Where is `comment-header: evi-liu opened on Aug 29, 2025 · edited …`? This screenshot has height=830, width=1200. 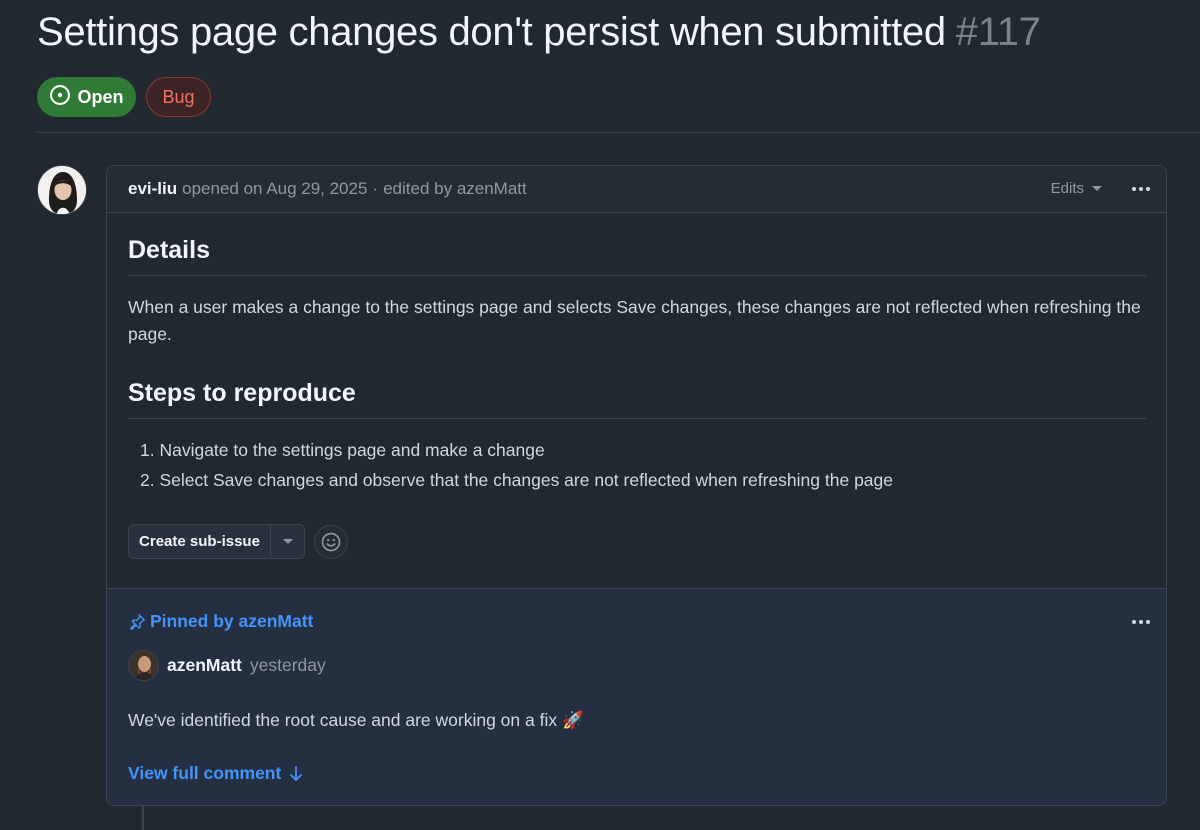 comment-header: evi-liu opened on Aug 29, 2025 · edited … is located at coordinates (636, 189).